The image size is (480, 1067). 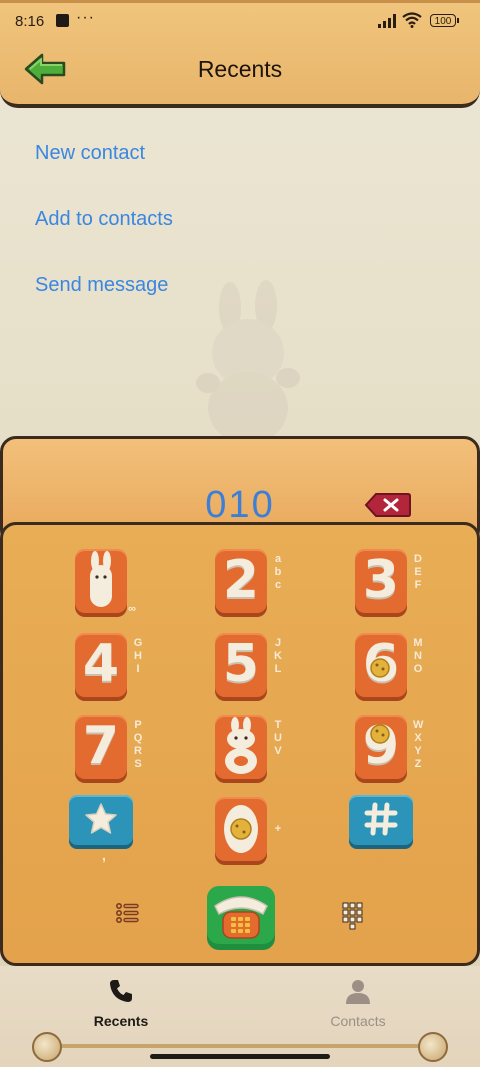 I want to click on key-hash, so click(x=381, y=820).